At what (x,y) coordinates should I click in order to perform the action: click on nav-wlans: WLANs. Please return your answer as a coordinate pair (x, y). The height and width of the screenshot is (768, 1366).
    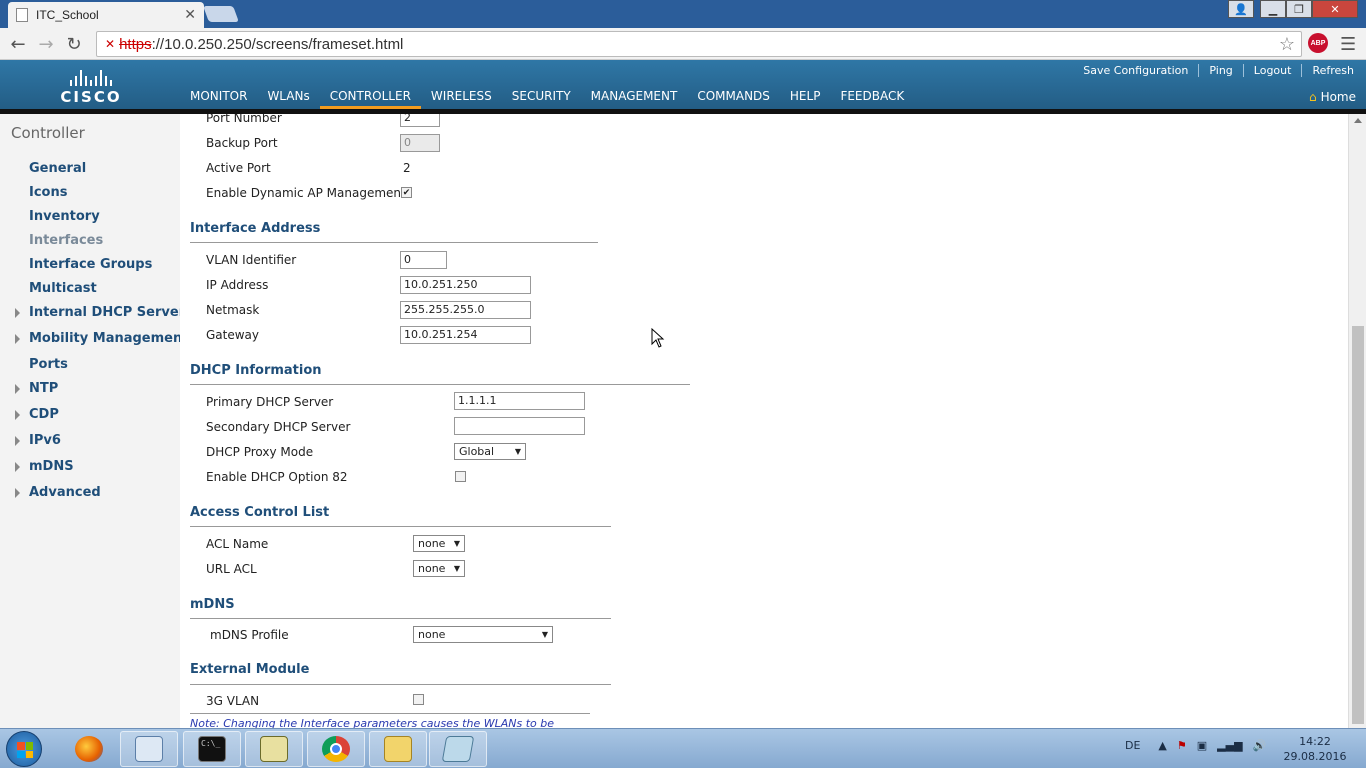
    Looking at the image, I should click on (288, 97).